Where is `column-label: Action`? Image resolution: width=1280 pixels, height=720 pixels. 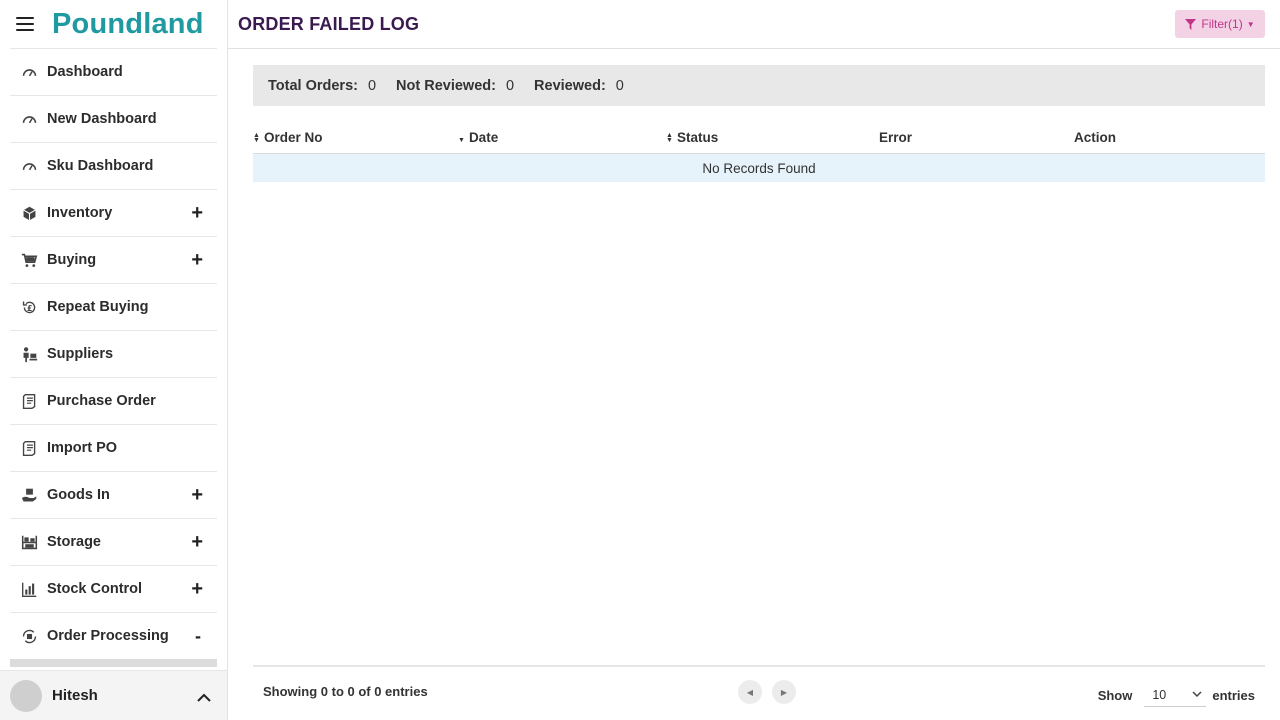 column-label: Action is located at coordinates (1095, 137).